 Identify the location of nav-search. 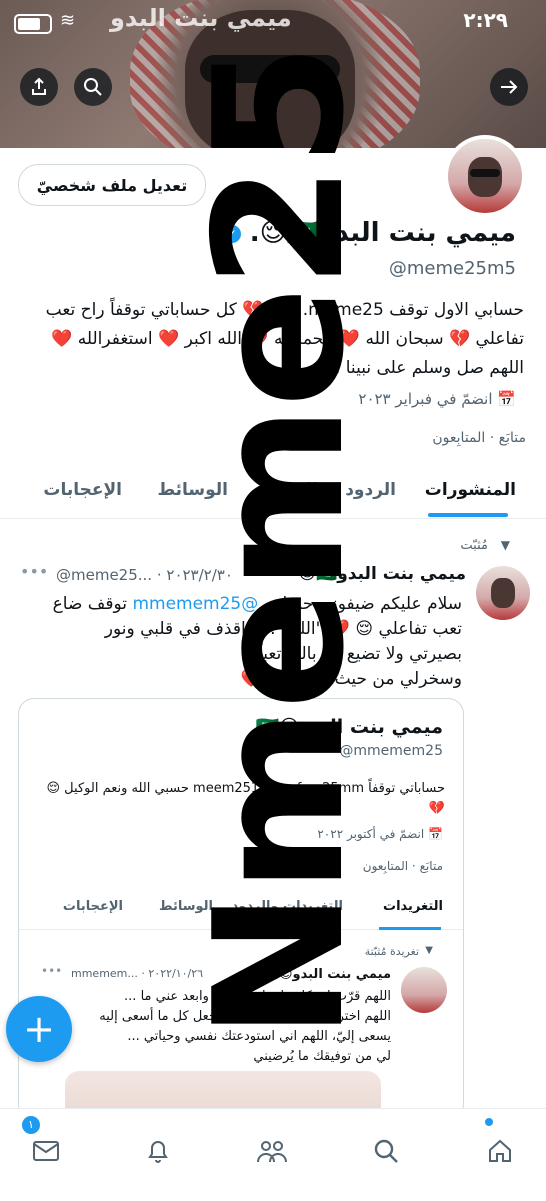
(386, 1151).